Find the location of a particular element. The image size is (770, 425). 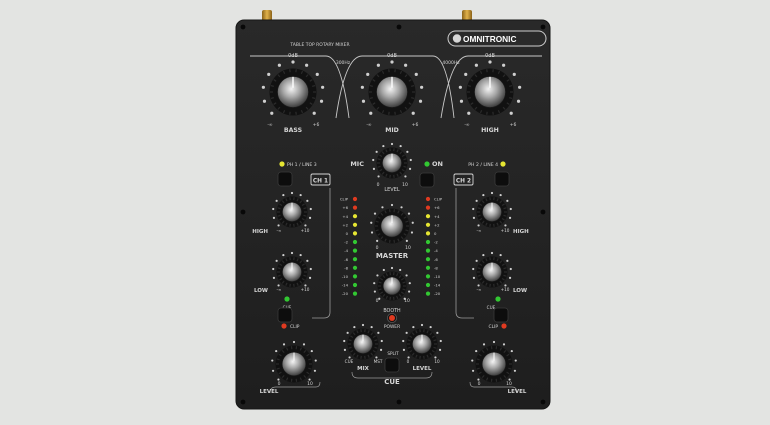

eq-mid-min: -∞ is located at coordinates (369, 125).